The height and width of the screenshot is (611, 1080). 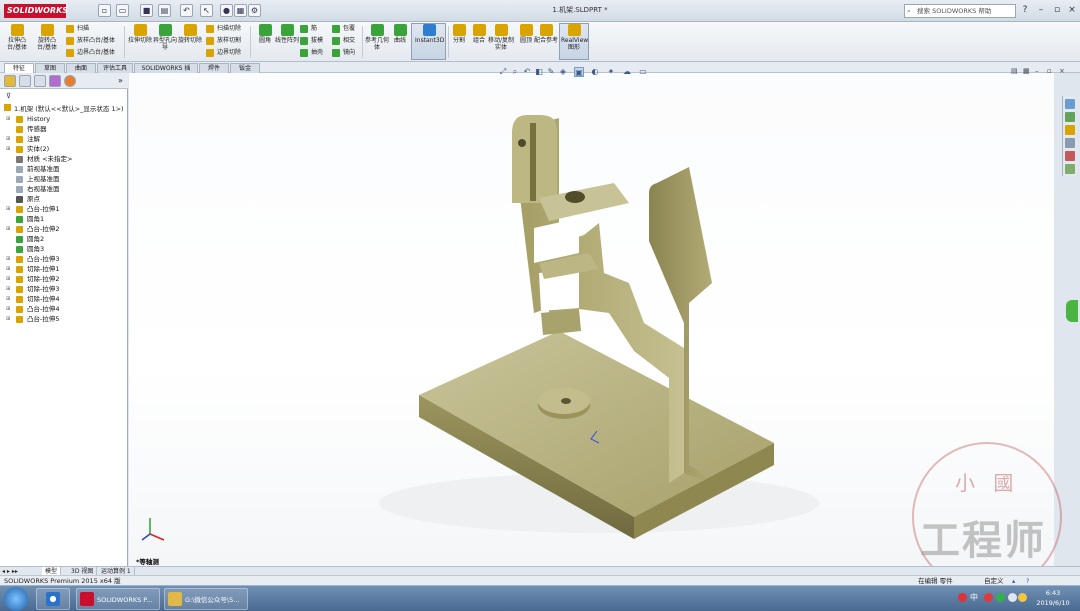 What do you see at coordinates (63, 159) in the screenshot?
I see `tree-node: 材质 <未指定>` at bounding box center [63, 159].